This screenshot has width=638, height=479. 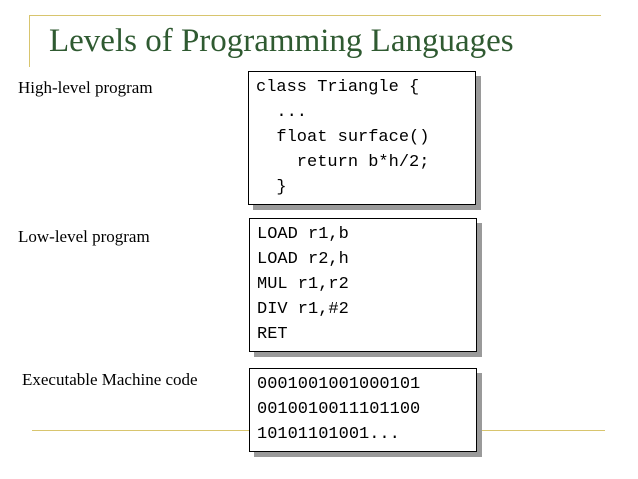 I want to click on code-line: RET, so click(x=272, y=334).